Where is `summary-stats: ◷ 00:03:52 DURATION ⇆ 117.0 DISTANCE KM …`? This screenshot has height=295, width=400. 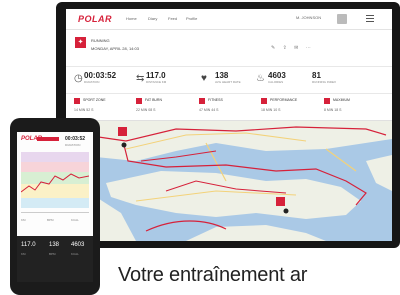 summary-stats: ◷ 00:03:52 DURATION ⇆ 117.0 DISTANCE KM … is located at coordinates (229, 80).